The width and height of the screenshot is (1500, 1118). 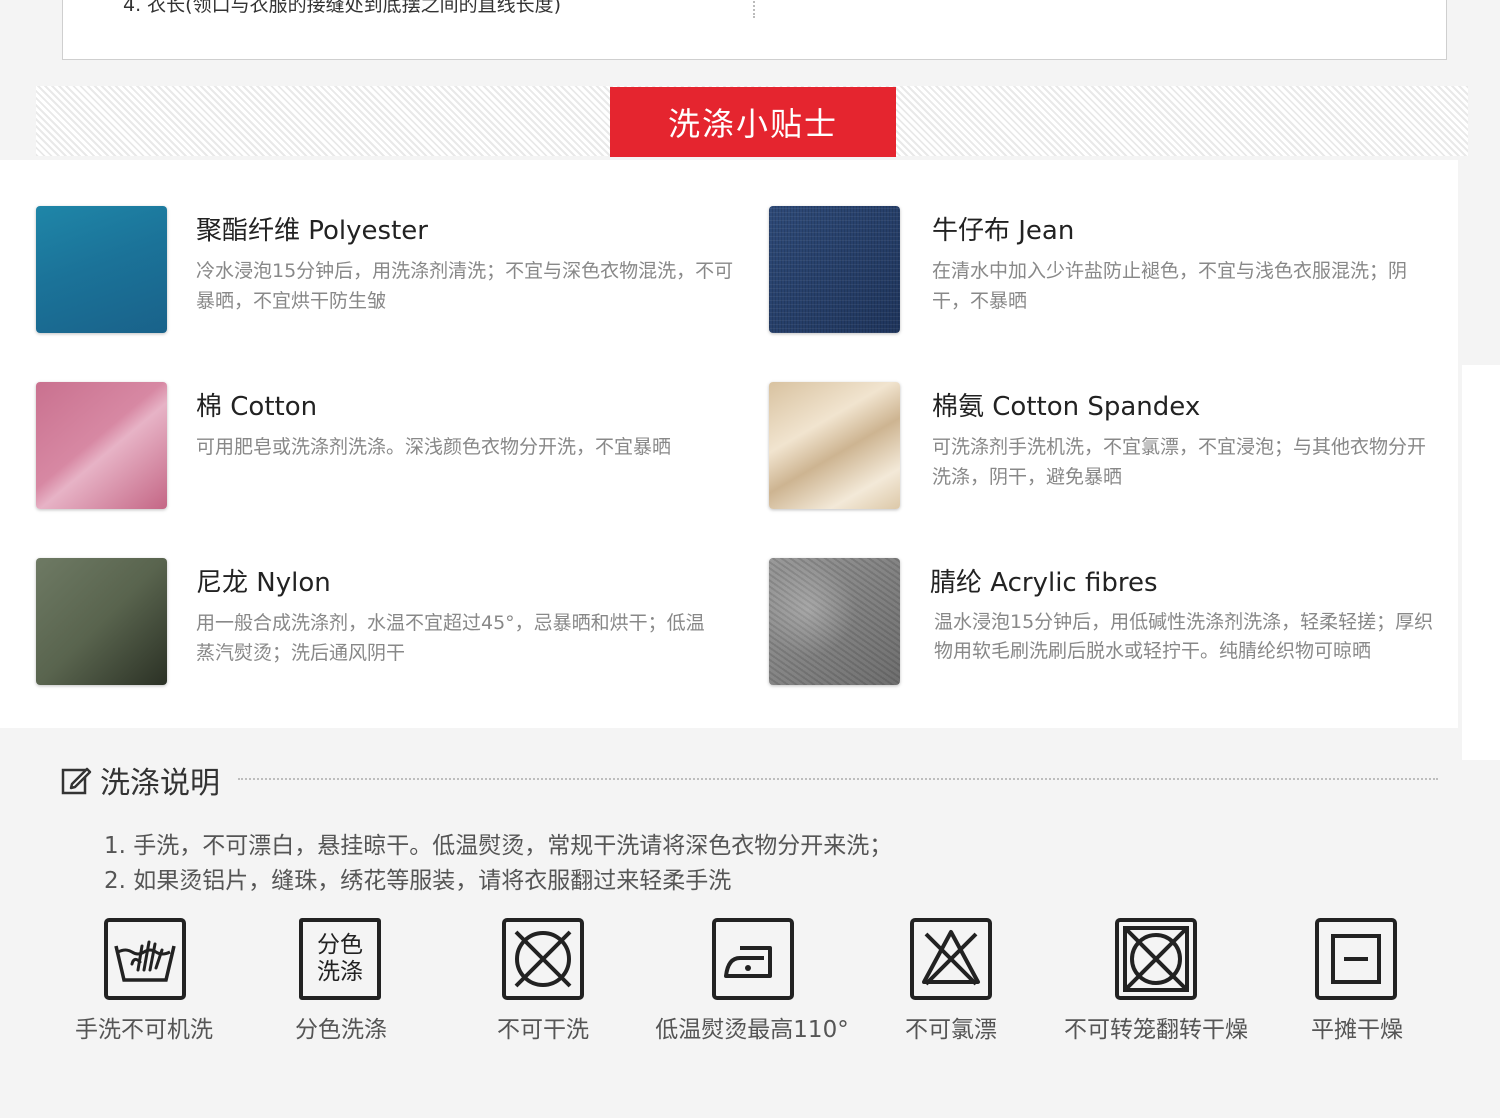 What do you see at coordinates (418, 881) in the screenshot?
I see `instruction-line: 2. 如果烫铝片，缝珠，绣花等服装，请将衣服翻过来轻柔手洗` at bounding box center [418, 881].